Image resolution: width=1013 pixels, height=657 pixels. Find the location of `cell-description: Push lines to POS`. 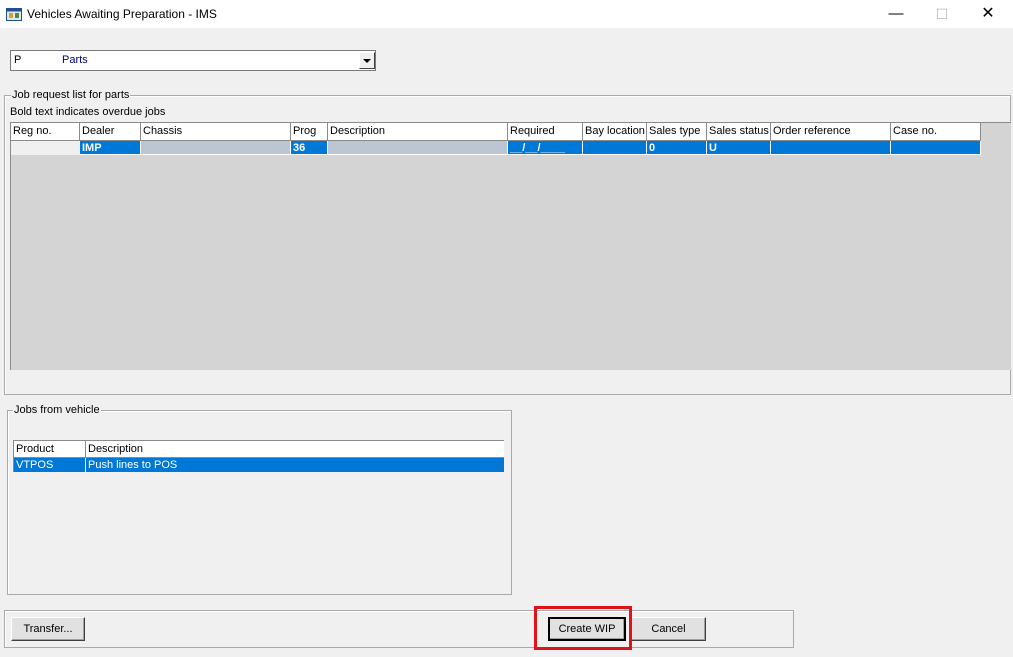

cell-description: Push lines to POS is located at coordinates (295, 465).